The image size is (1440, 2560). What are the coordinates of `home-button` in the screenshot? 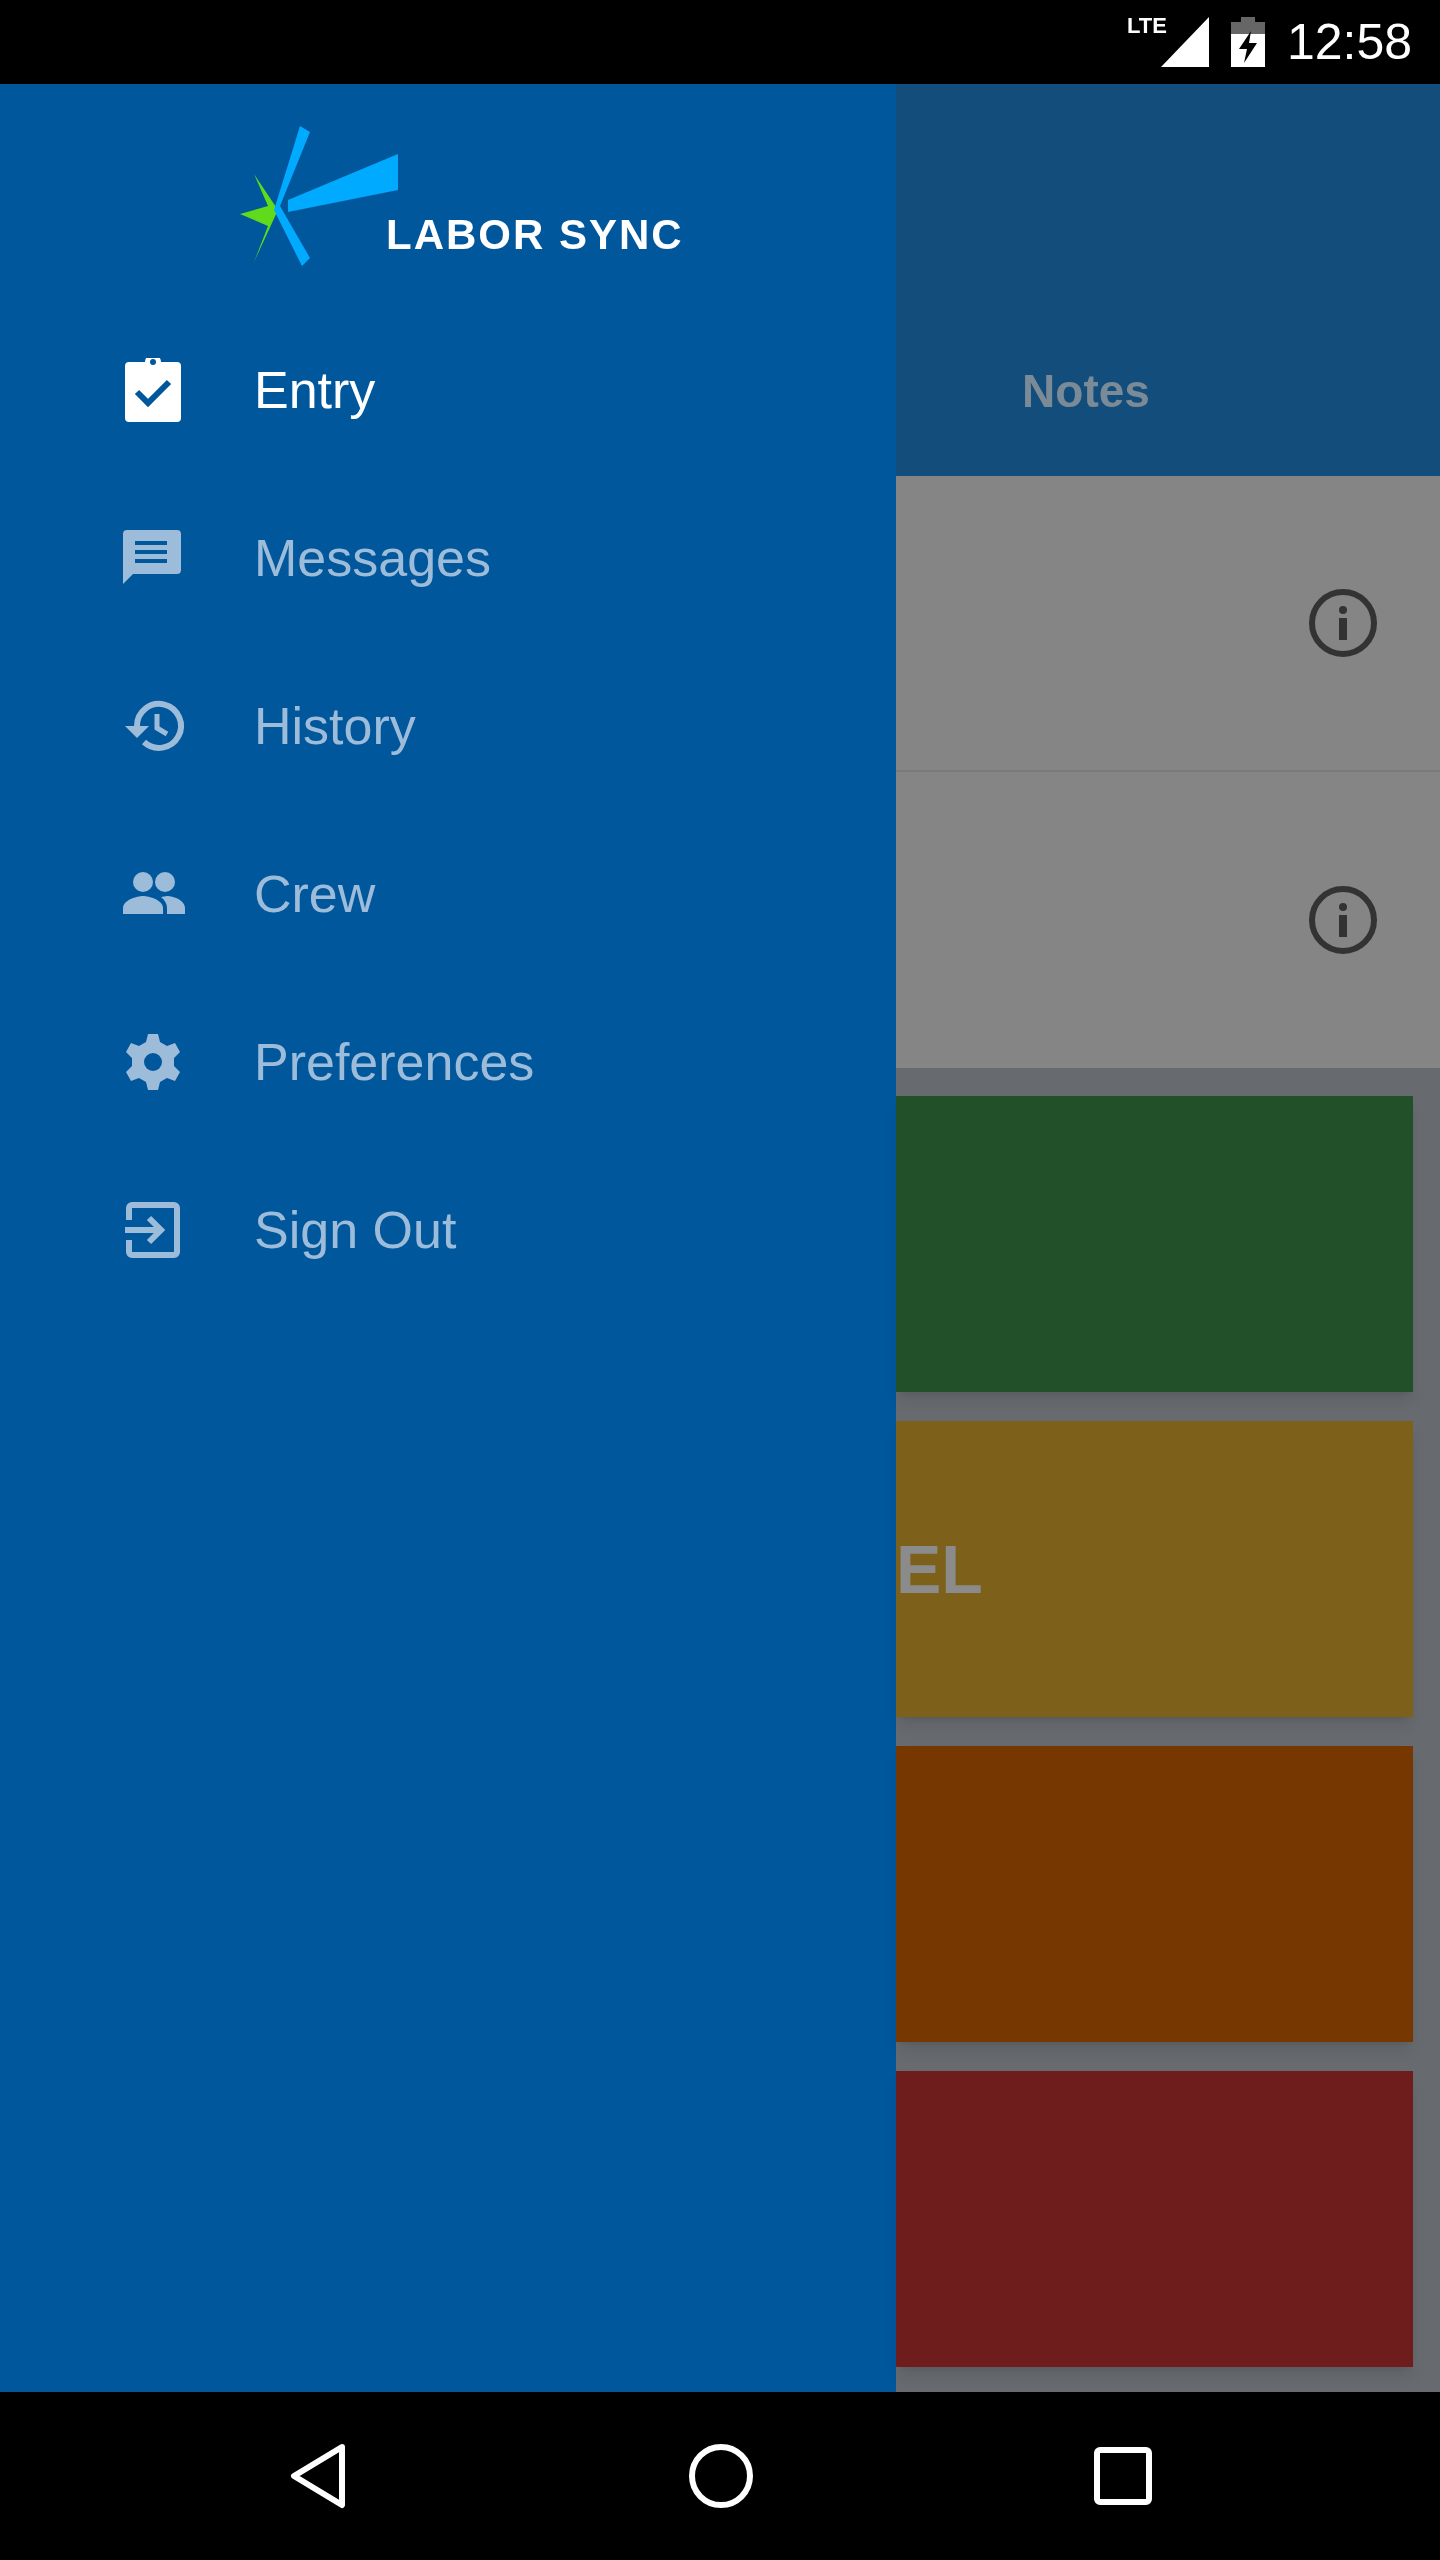 It's located at (721, 2476).